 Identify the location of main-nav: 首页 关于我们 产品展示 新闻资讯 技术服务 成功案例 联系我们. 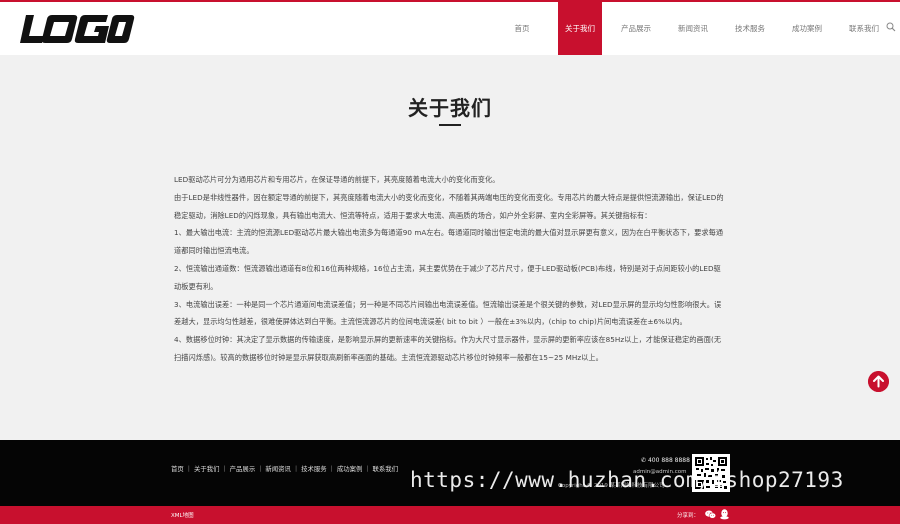
(700, 28).